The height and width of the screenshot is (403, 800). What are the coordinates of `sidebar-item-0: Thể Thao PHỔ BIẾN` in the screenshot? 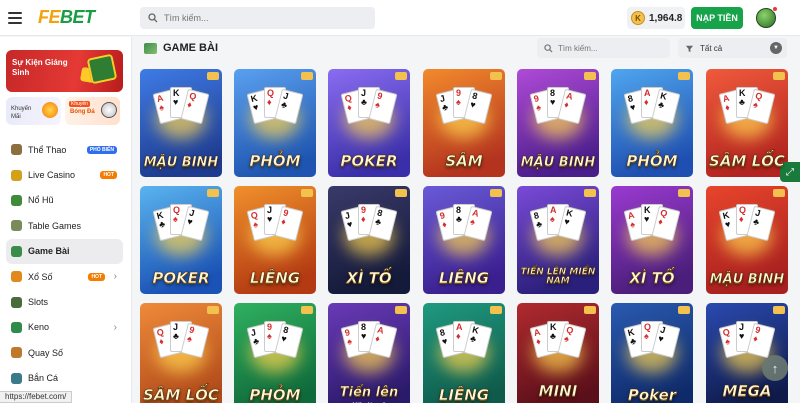 It's located at (64, 149).